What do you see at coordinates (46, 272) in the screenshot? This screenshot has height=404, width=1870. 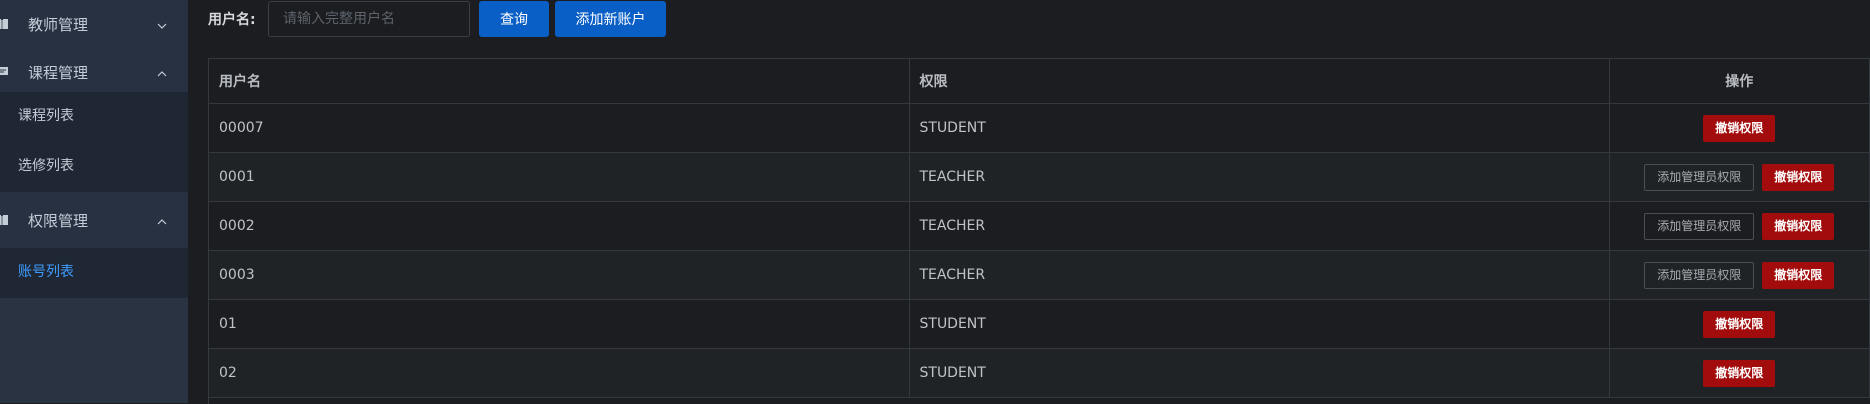 I see `sidebar-item-label: 账号列表` at bounding box center [46, 272].